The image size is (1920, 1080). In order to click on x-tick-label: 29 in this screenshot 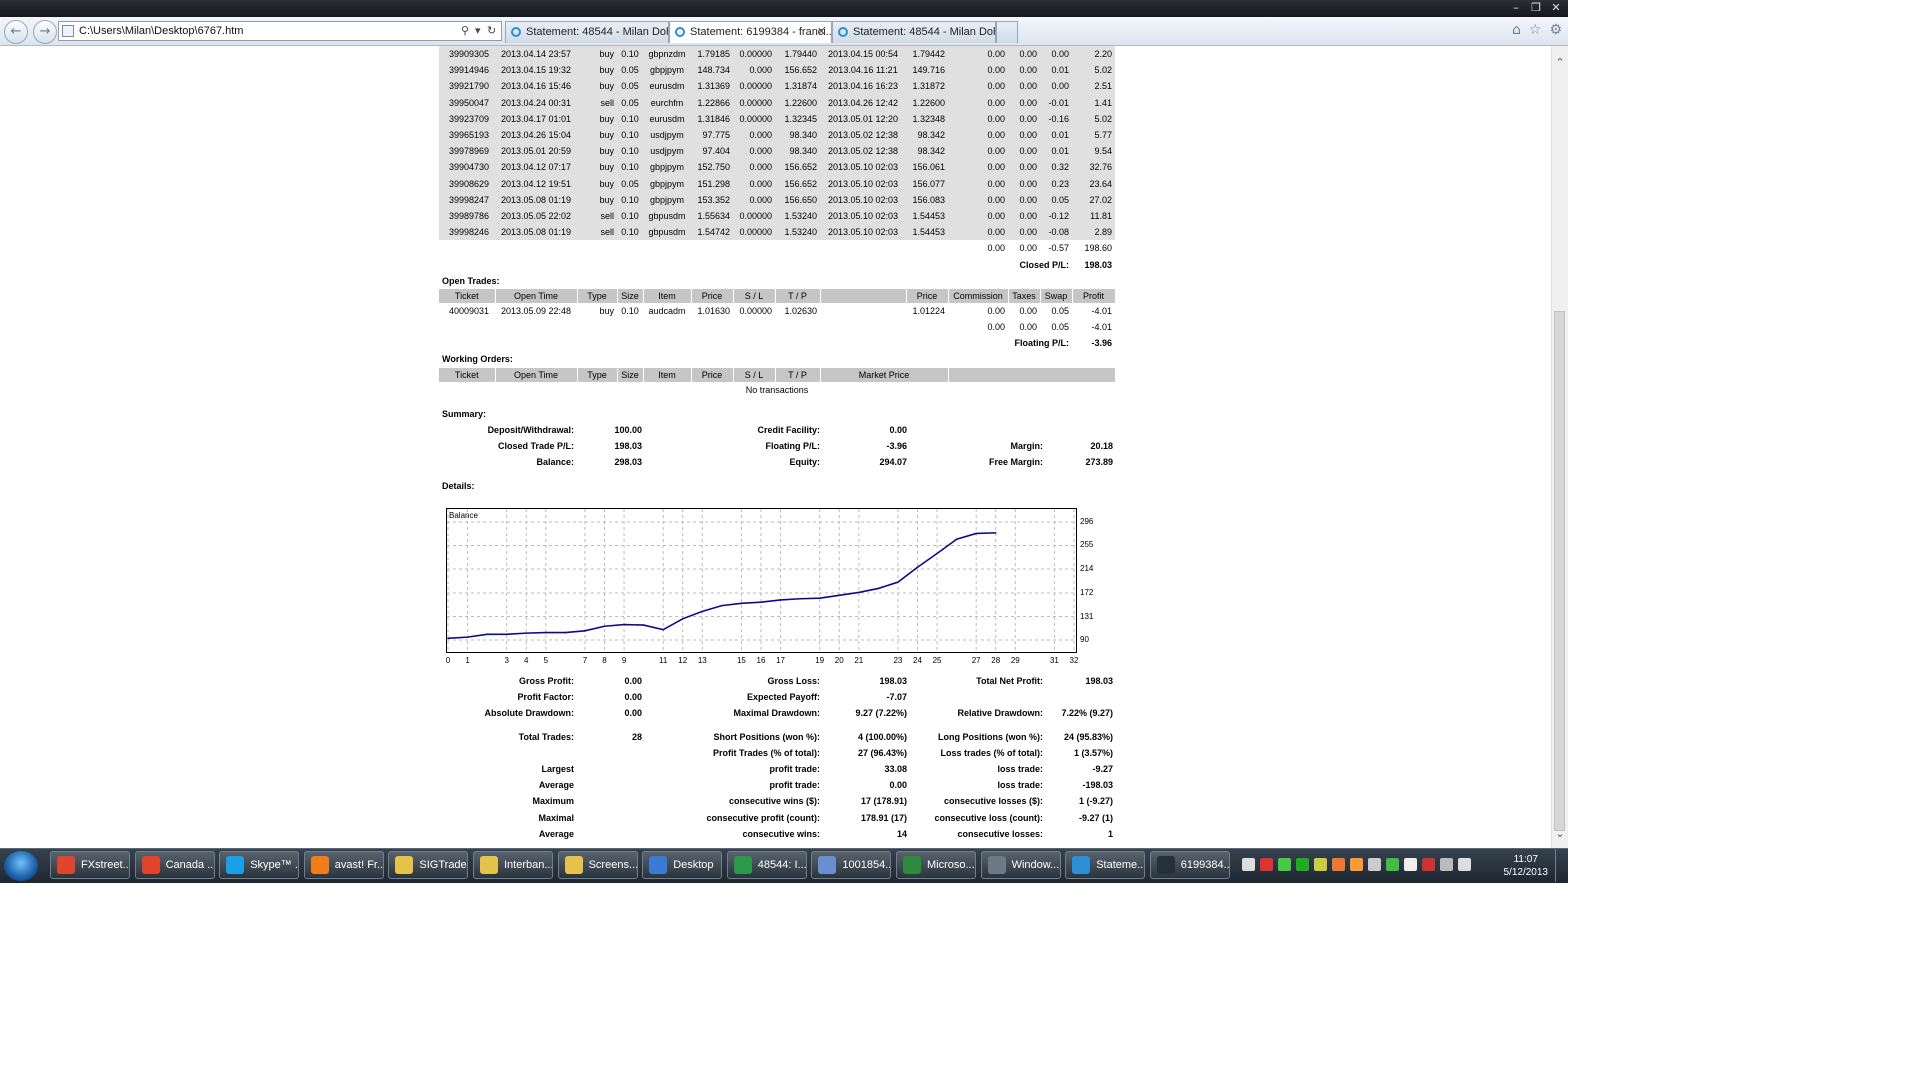, I will do `click(1015, 660)`.